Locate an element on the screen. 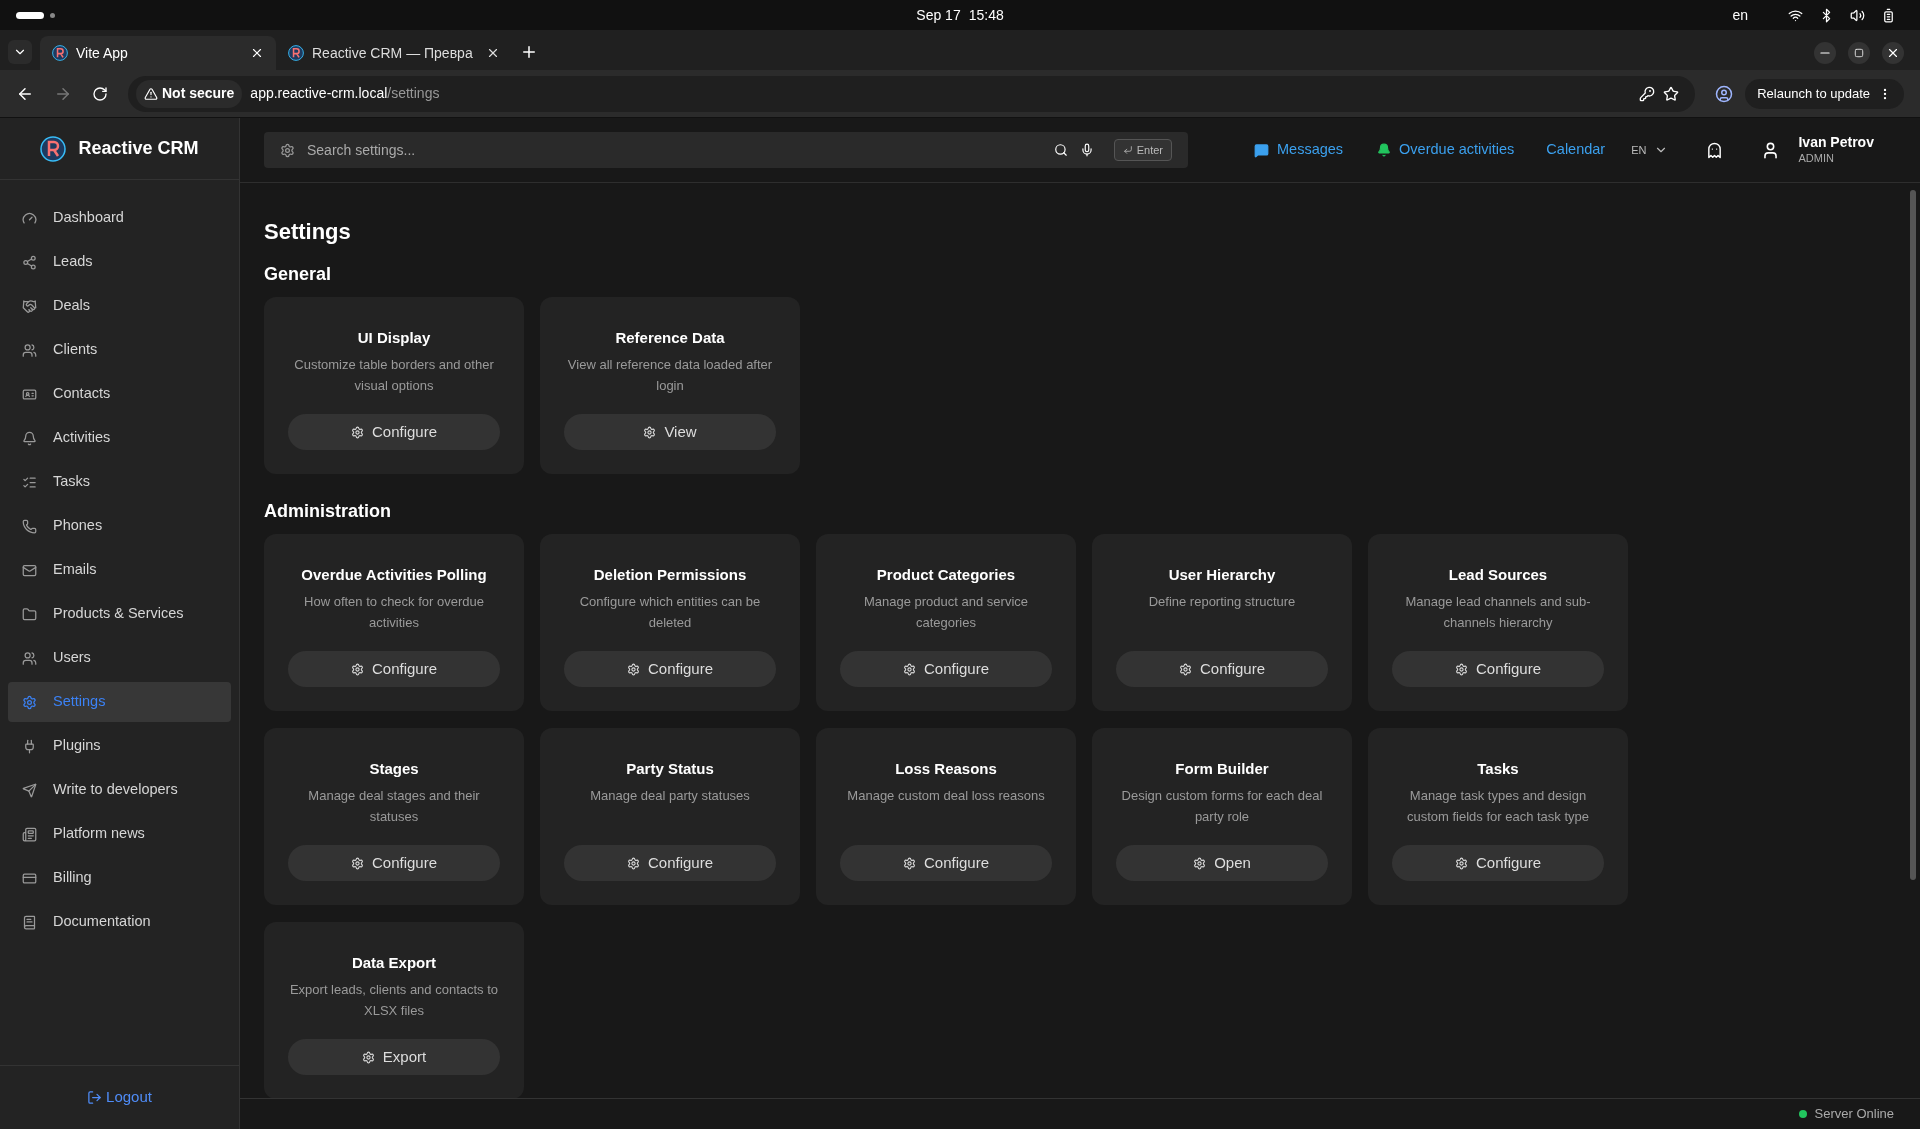  overdue-activities-link: Overdue activities is located at coordinates (1446, 150).